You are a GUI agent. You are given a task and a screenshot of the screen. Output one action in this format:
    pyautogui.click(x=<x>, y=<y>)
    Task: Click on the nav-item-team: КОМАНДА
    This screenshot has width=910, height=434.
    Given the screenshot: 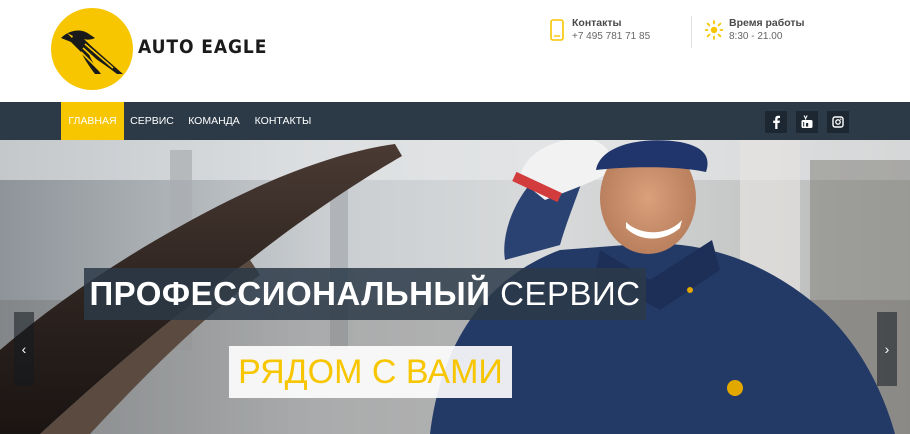 What is the action you would take?
    pyautogui.click(x=214, y=121)
    